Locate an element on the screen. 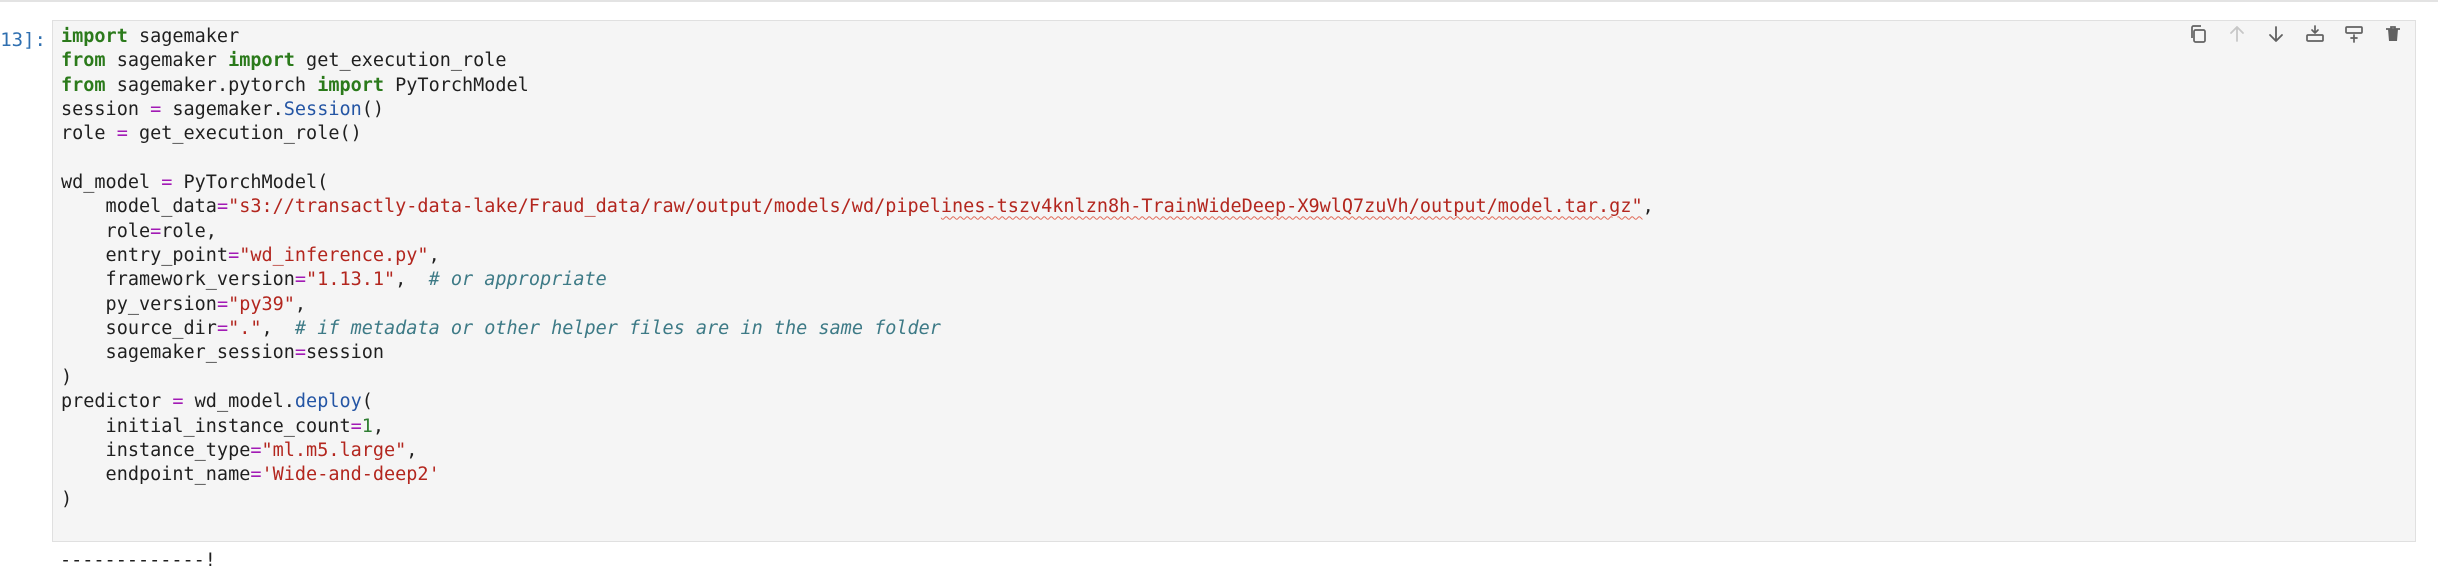 This screenshot has height=584, width=2438. cell-toolbar is located at coordinates (2295, 36).